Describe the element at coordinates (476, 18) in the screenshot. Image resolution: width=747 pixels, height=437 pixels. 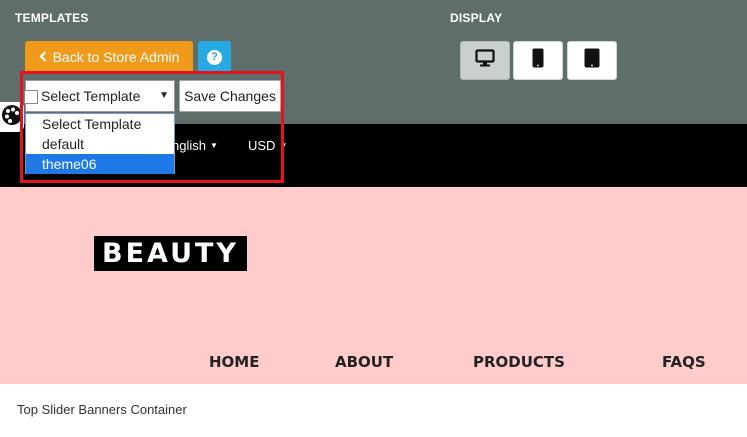
I see `display-label: DISPLAY` at that location.